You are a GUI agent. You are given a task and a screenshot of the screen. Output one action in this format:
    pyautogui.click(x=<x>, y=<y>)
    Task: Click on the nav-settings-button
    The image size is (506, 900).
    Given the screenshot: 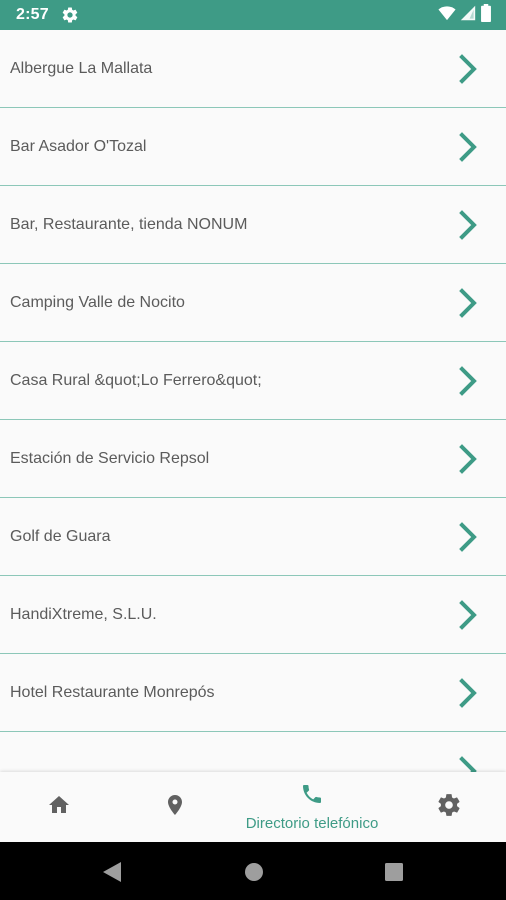 What is the action you would take?
    pyautogui.click(x=449, y=807)
    